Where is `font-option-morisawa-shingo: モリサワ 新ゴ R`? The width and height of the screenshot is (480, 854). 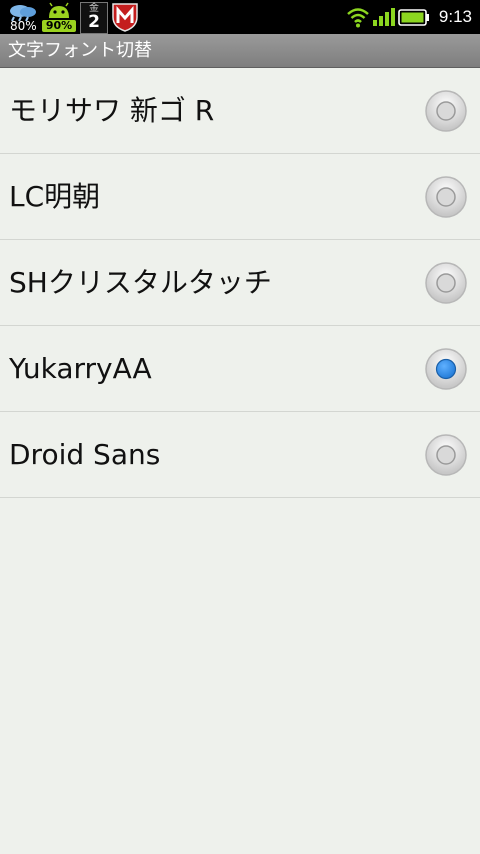
font-option-morisawa-shingo: モリサワ 新ゴ R is located at coordinates (240, 111).